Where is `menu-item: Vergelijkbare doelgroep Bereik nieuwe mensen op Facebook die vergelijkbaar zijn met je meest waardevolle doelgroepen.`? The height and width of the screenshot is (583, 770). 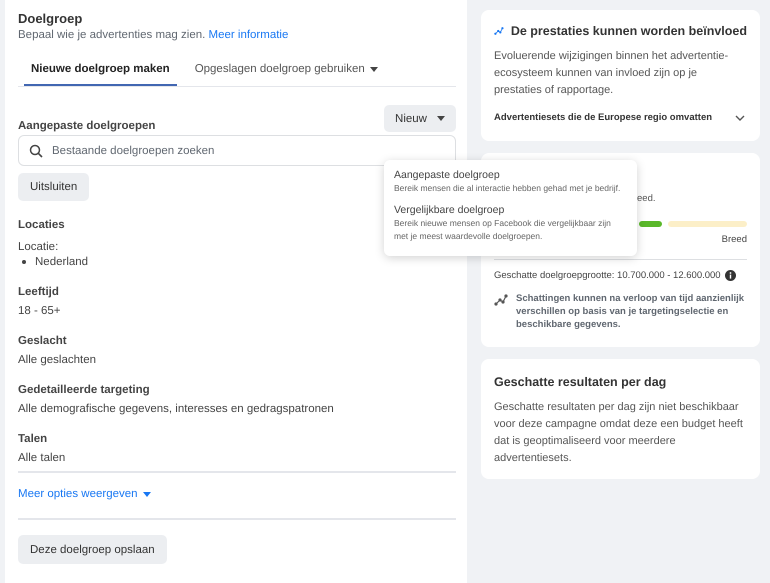 menu-item: Vergelijkbare doelgroep Bereik nieuwe mensen op Facebook die vergelijkbaar zijn met je meest waardevolle doelgroepen. is located at coordinates (510, 228).